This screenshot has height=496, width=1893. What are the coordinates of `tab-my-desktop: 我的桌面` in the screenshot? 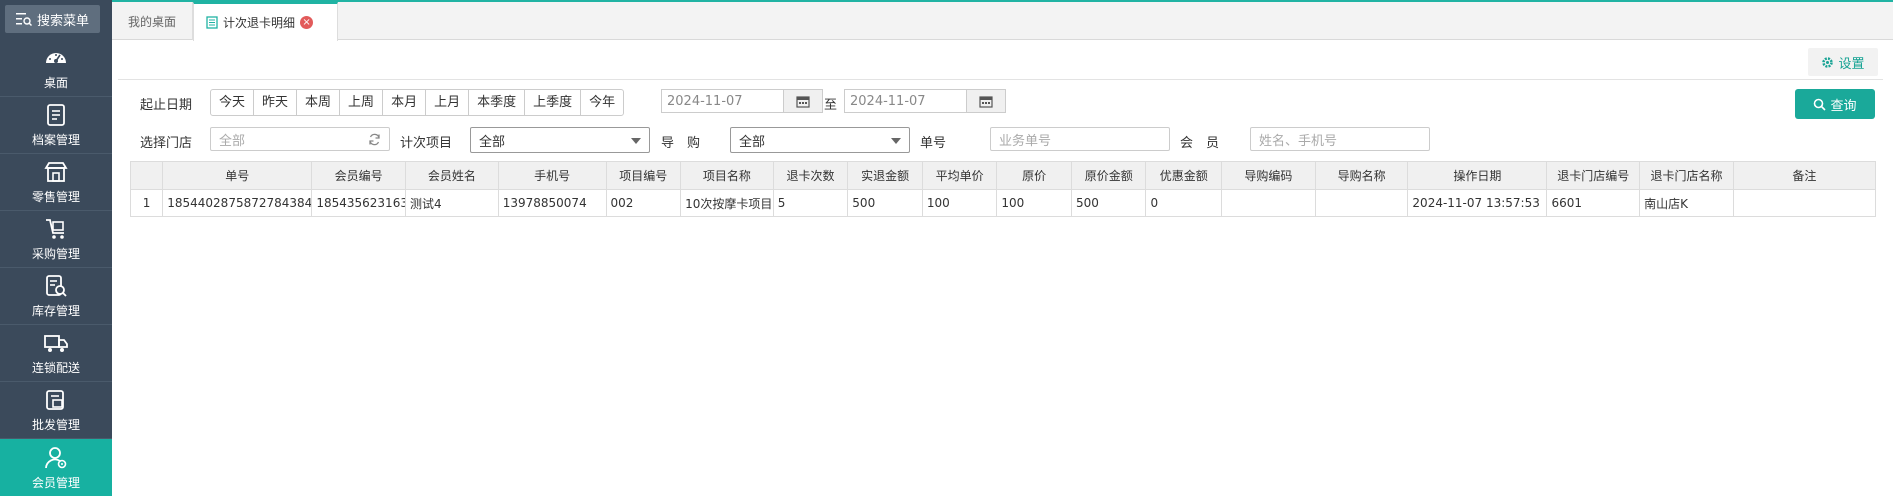 It's located at (152, 21).